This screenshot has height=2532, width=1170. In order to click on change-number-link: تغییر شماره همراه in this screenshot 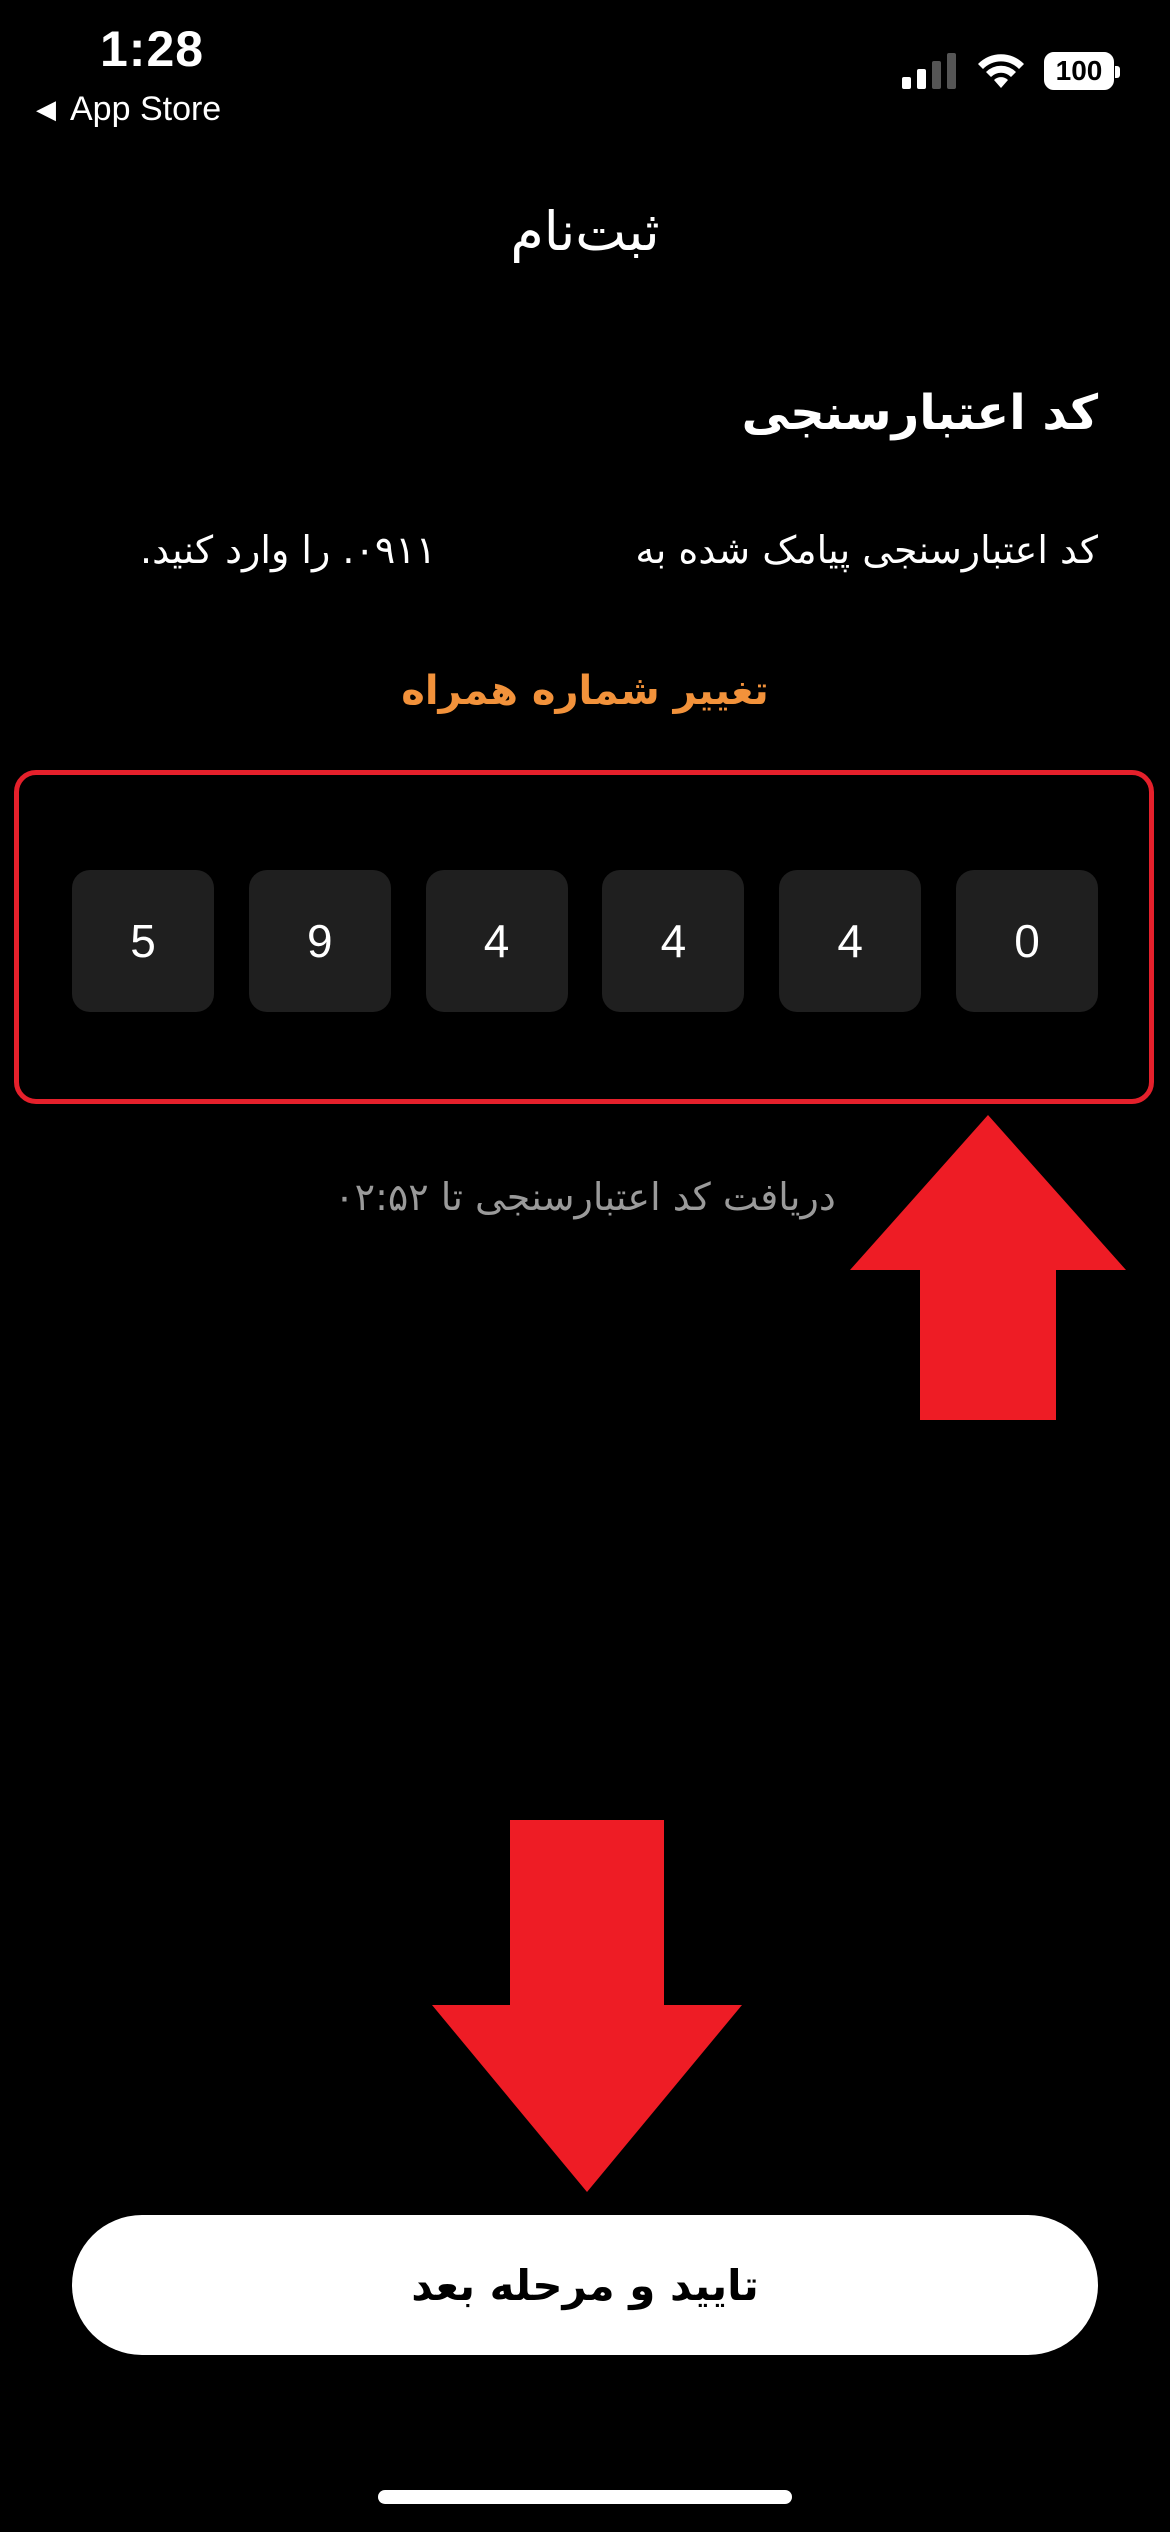, I will do `click(585, 691)`.